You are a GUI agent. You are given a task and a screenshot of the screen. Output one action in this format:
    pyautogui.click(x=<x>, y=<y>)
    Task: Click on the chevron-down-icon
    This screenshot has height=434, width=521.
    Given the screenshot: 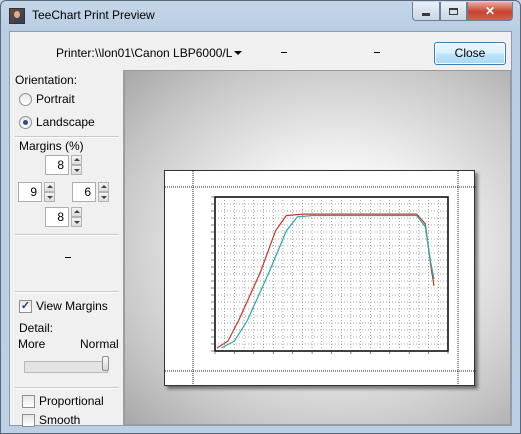 What is the action you would take?
    pyautogui.click(x=238, y=53)
    